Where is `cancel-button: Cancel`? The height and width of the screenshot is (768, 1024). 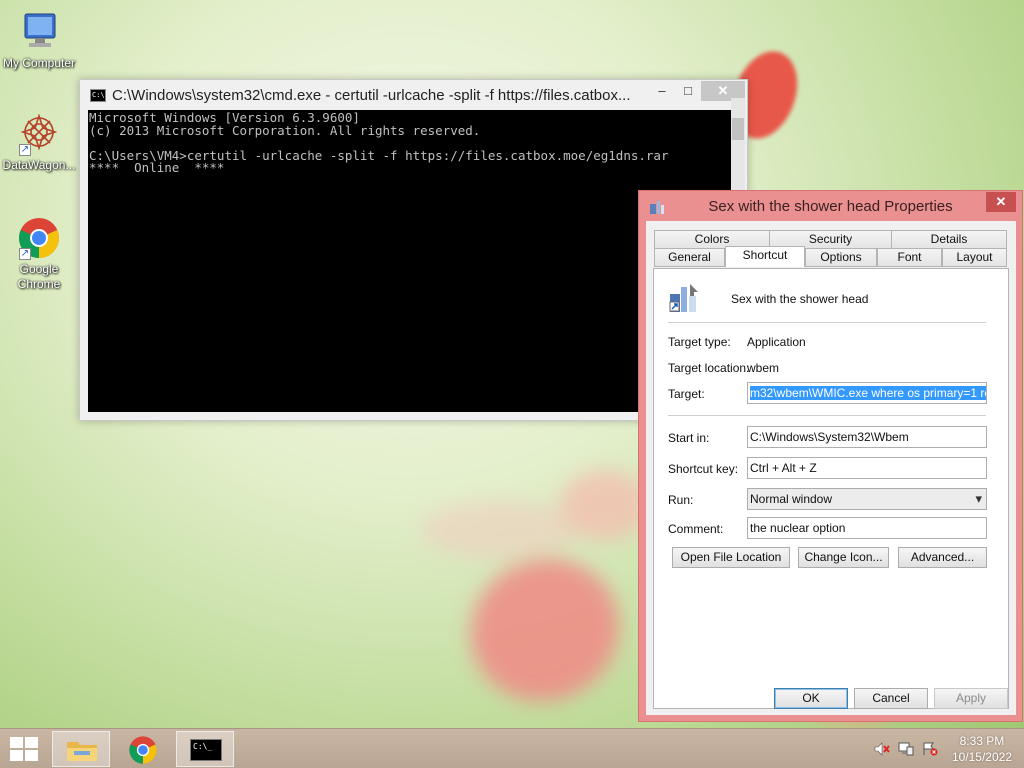
cancel-button: Cancel is located at coordinates (891, 698).